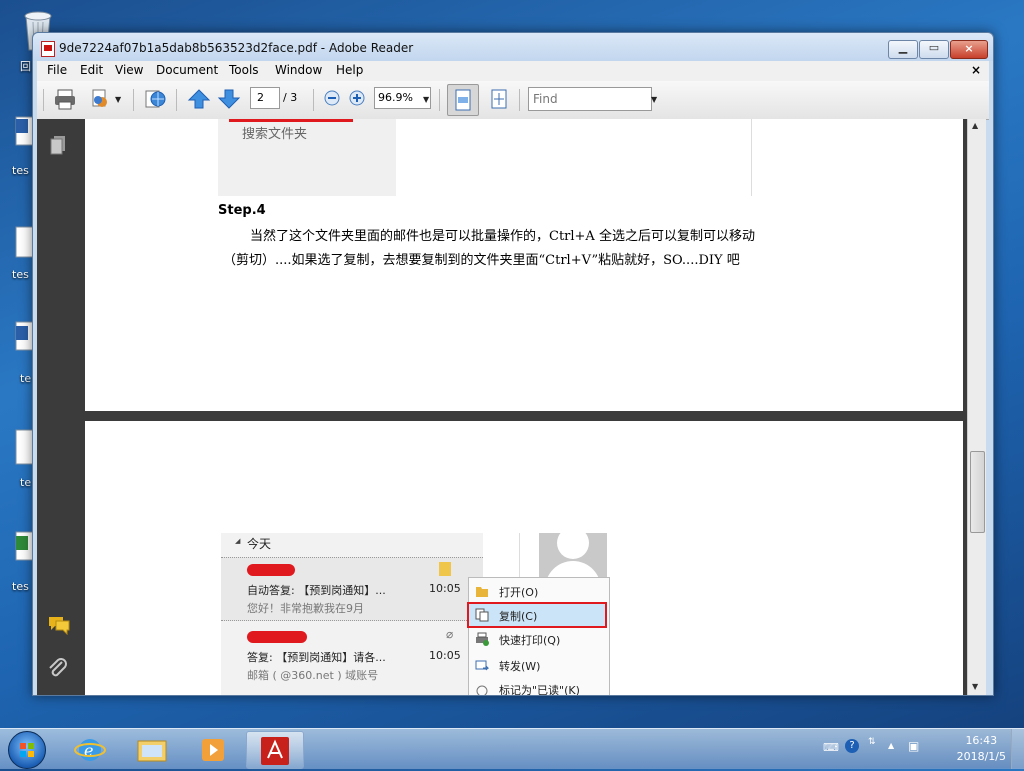 The height and width of the screenshot is (771, 1024). What do you see at coordinates (590, 99) in the screenshot?
I see `find-input: Find` at bounding box center [590, 99].